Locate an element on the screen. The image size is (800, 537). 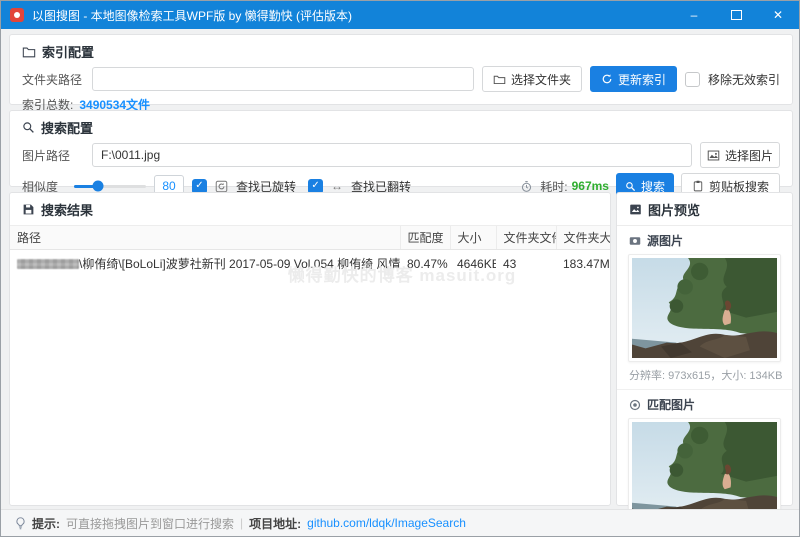
image-preview-card: 图片预览 源图片 分辨率: 973x615，大小: 134KB 匹配图片 is located at coordinates (707, 364).